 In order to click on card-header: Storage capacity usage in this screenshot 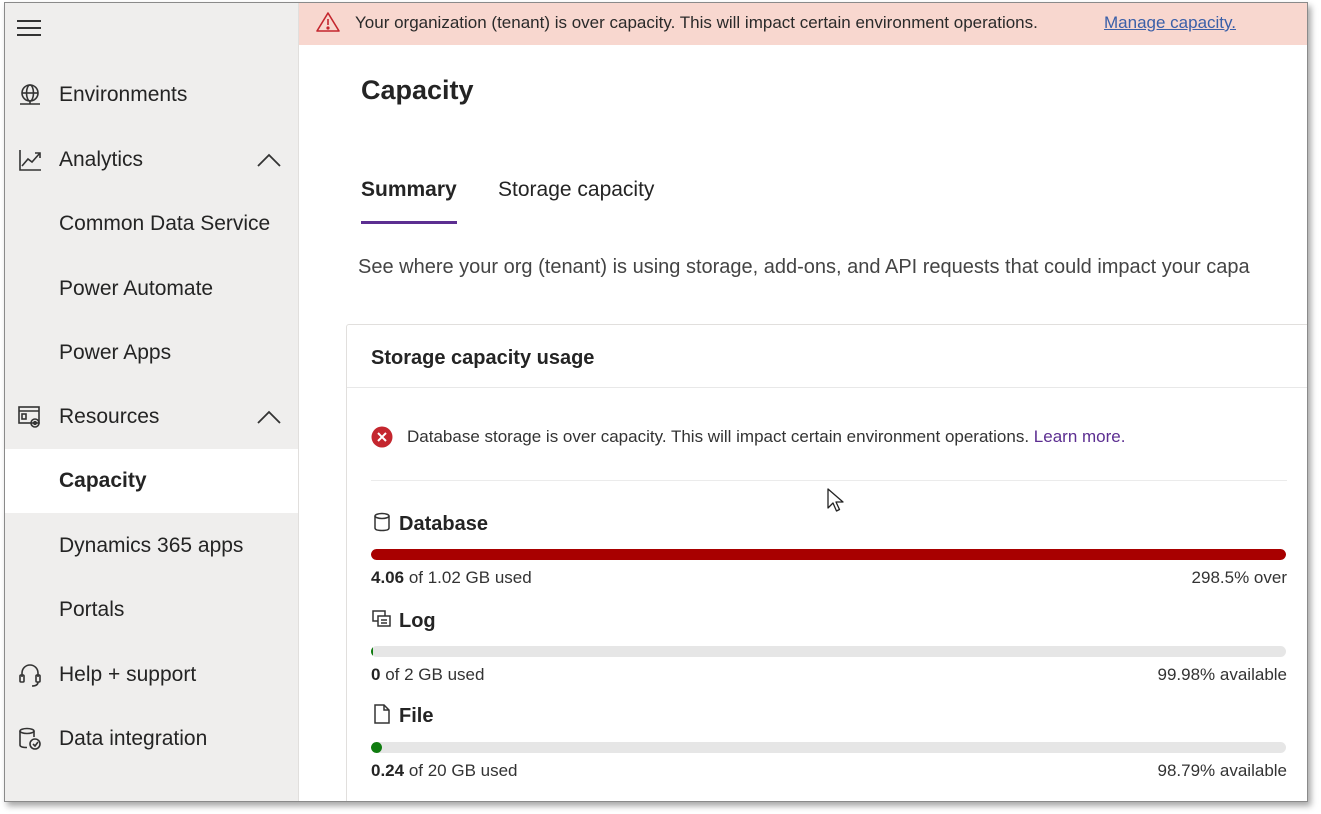, I will do `click(827, 356)`.